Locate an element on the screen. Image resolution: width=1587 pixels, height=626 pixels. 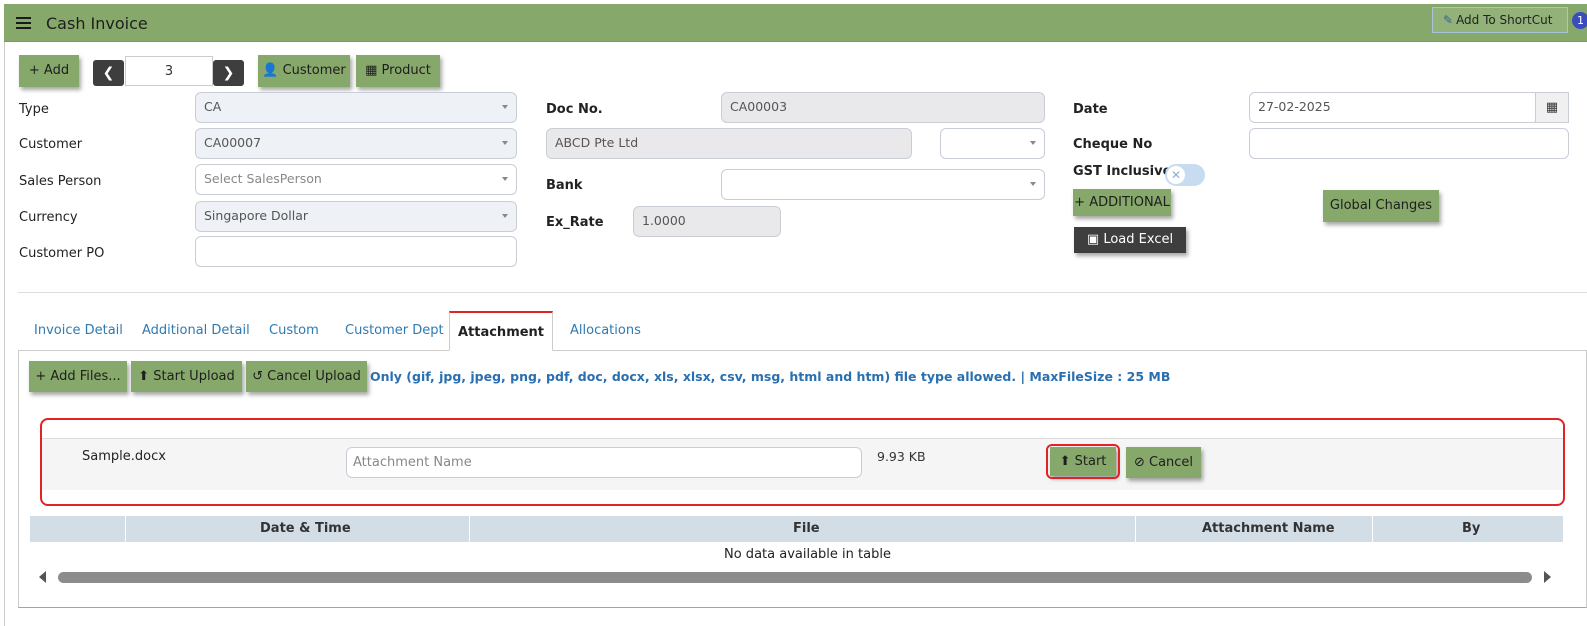
prev-record-button: ❮ is located at coordinates (108, 73).